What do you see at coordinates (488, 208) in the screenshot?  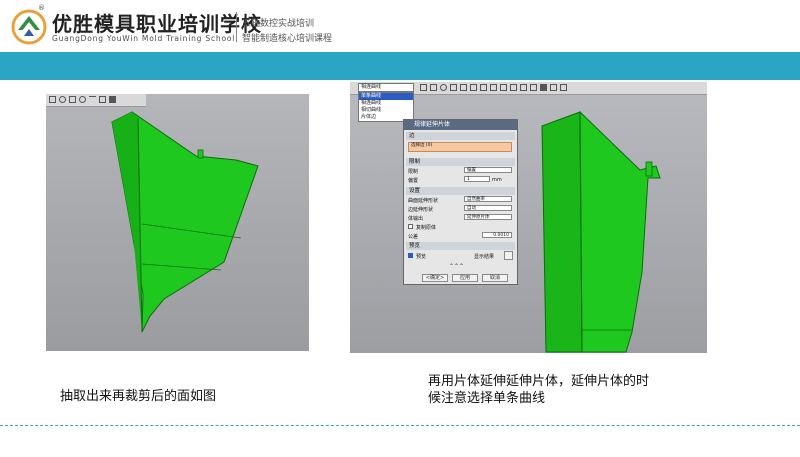 I see `edge-shape-select: 自动` at bounding box center [488, 208].